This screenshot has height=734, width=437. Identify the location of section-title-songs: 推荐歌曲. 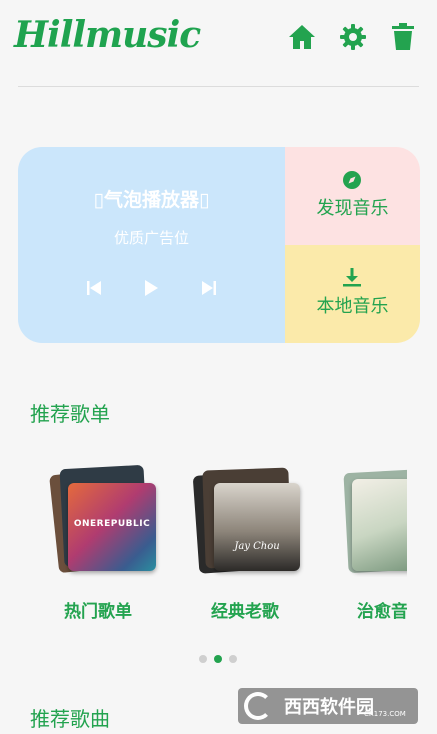
(70, 719).